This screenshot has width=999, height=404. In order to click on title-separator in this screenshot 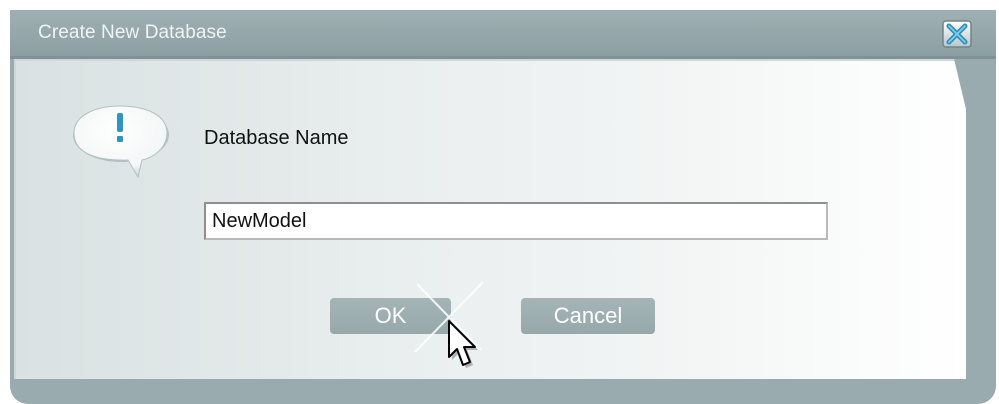, I will do `click(503, 57)`.